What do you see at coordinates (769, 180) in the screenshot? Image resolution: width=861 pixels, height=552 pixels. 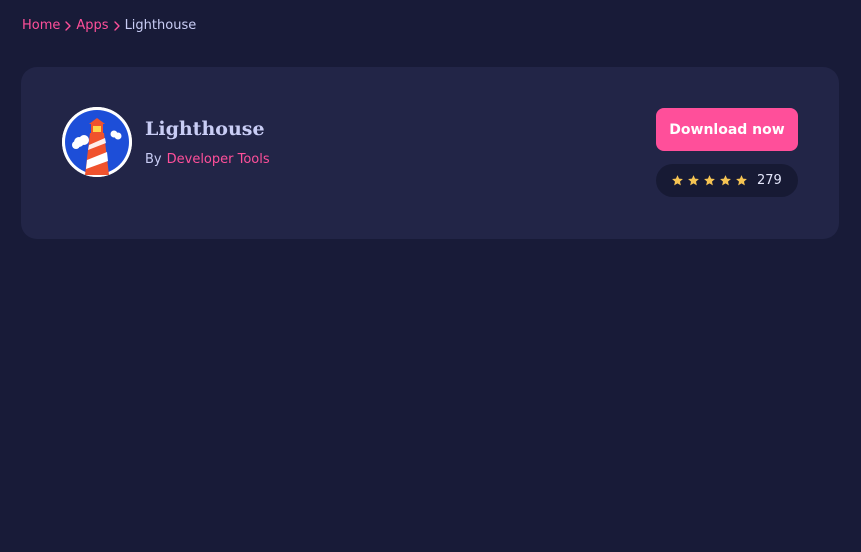 I see `rating-count: 279` at bounding box center [769, 180].